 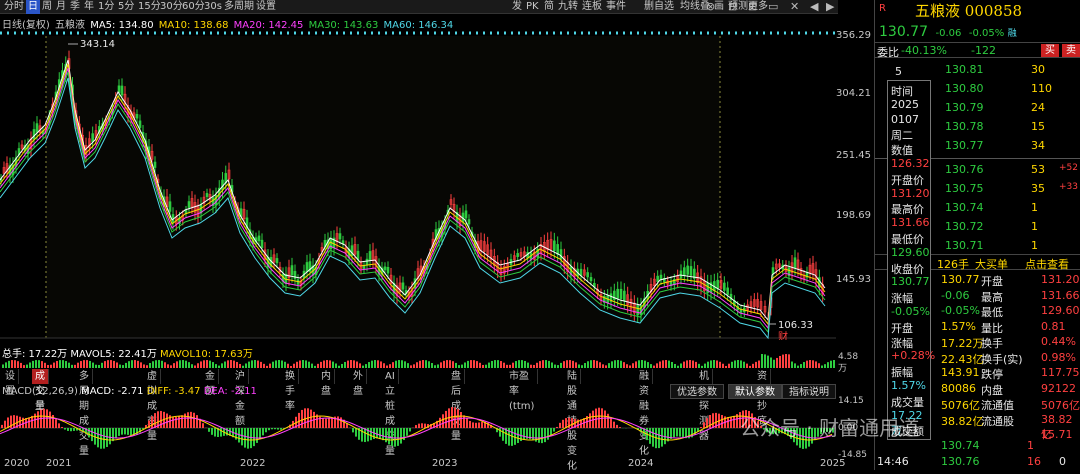 What do you see at coordinates (568, 7) in the screenshot?
I see `toolbar-tool: 九转` at bounding box center [568, 7].